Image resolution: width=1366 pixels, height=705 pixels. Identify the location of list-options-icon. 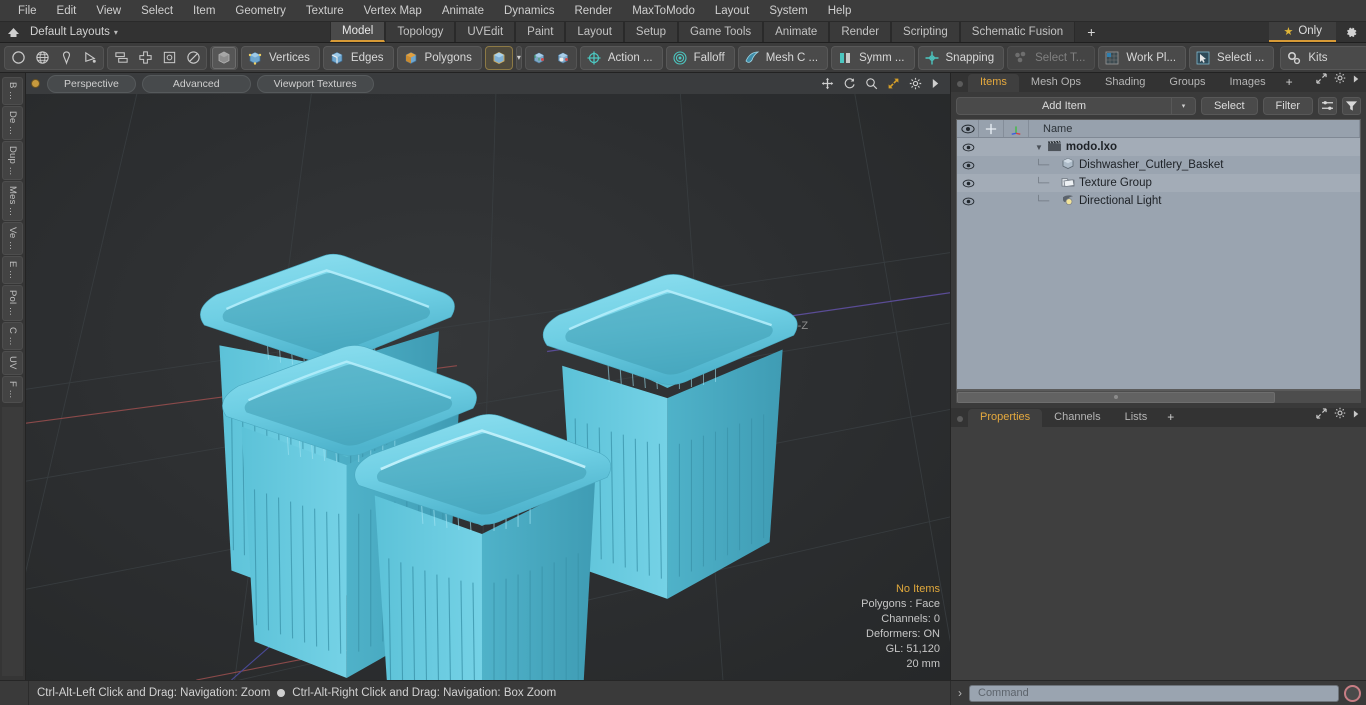
(1327, 105).